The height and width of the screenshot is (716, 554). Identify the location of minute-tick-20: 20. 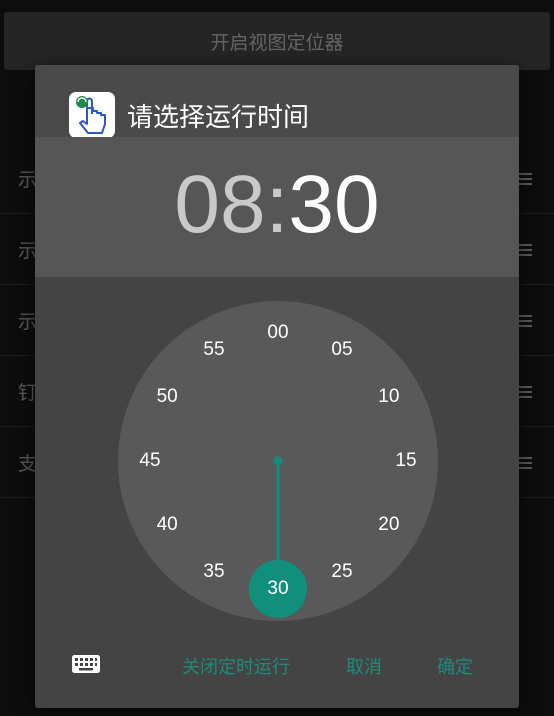
(389, 525).